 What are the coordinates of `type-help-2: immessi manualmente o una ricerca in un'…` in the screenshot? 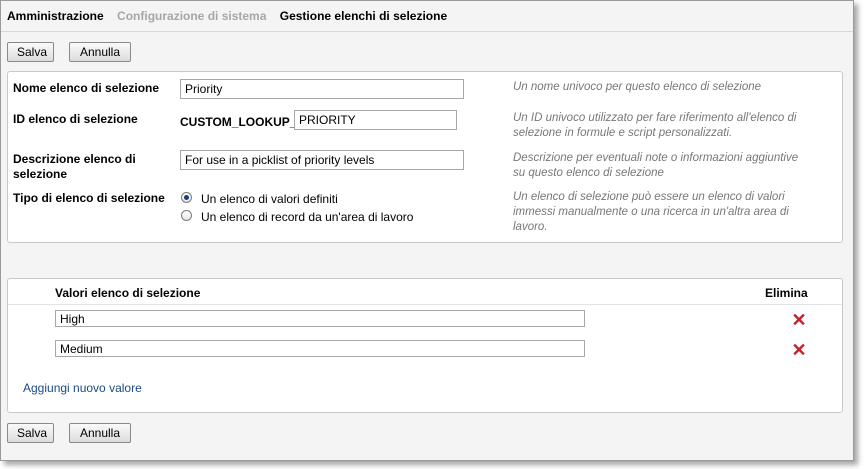 It's located at (651, 212).